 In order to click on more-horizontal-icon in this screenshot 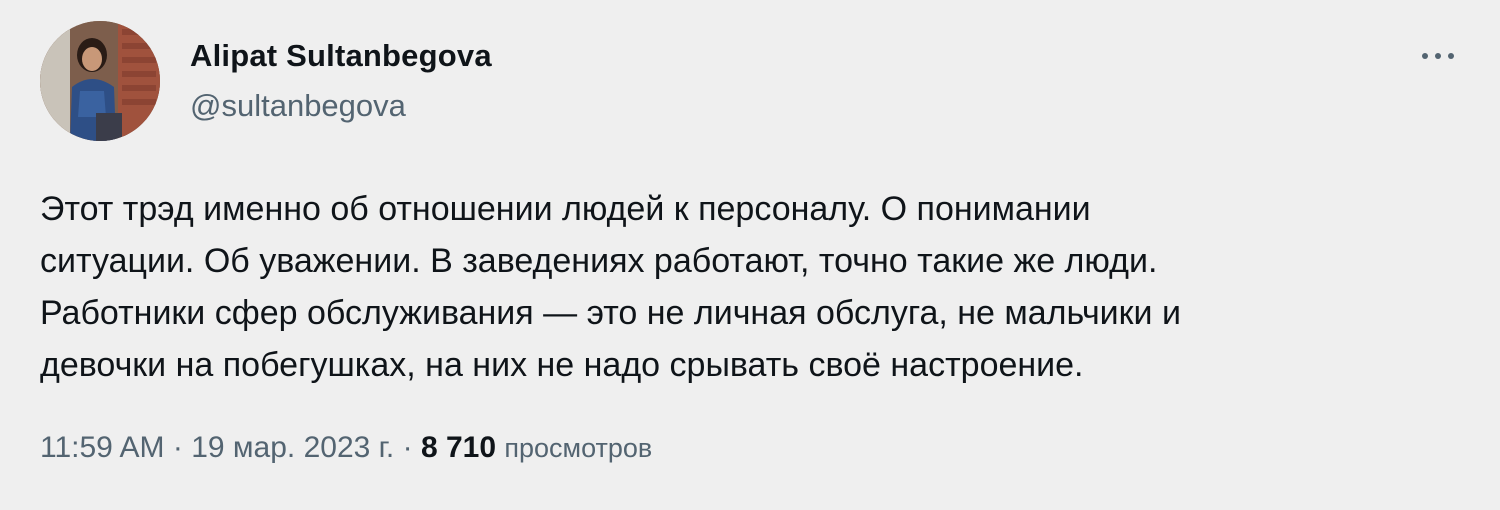, I will do `click(1425, 56)`.